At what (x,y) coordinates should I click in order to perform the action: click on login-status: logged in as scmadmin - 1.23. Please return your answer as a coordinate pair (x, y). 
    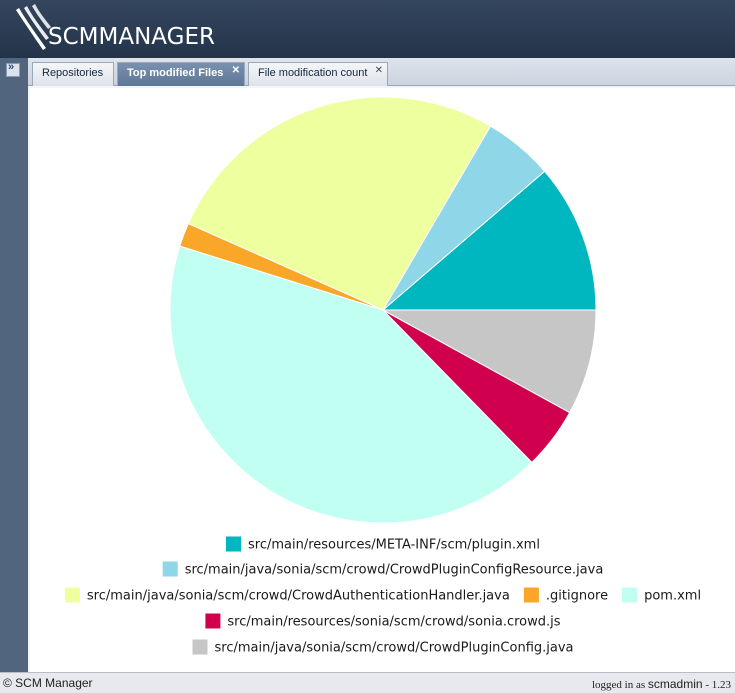
    Looking at the image, I should click on (661, 684).